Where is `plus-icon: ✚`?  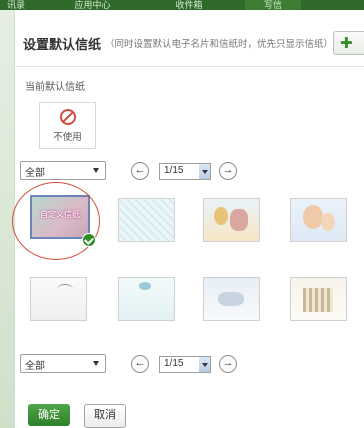 plus-icon: ✚ is located at coordinates (346, 43).